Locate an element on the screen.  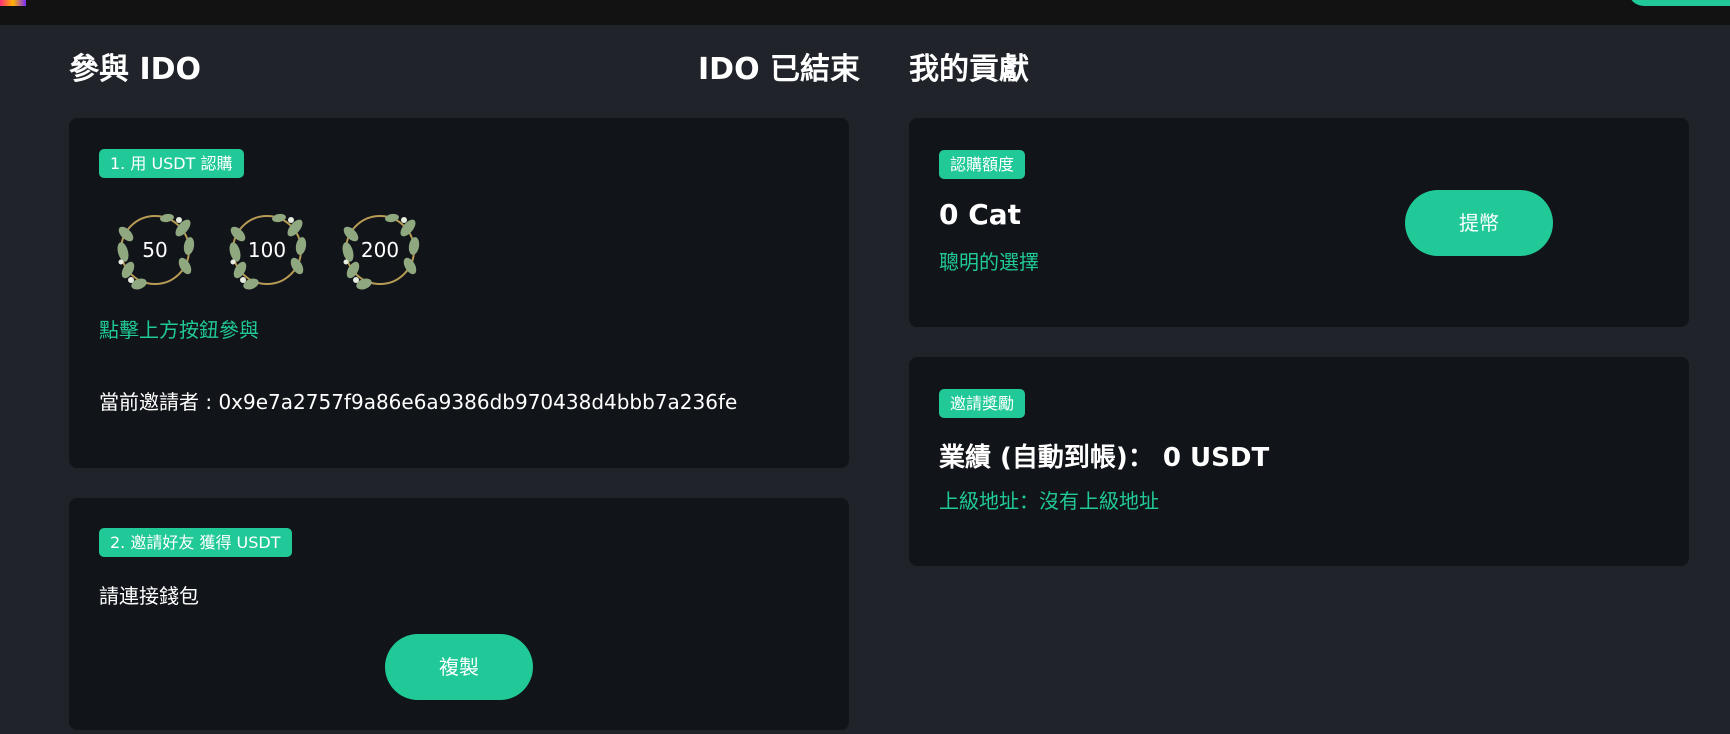
withdraw-button: 提幣 is located at coordinates (1479, 223).